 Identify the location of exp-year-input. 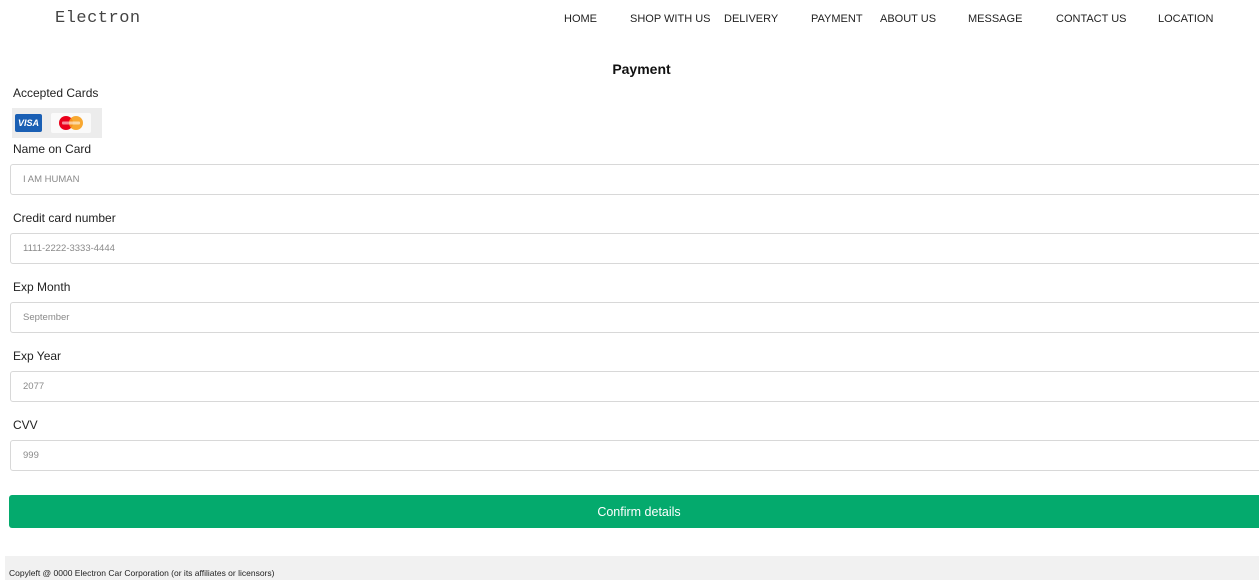
(634, 386).